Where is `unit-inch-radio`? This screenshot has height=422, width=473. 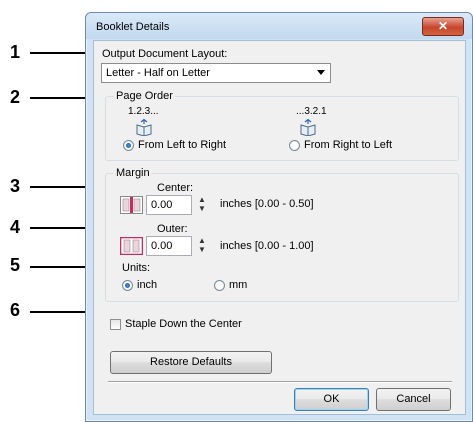 unit-inch-radio is located at coordinates (127, 285).